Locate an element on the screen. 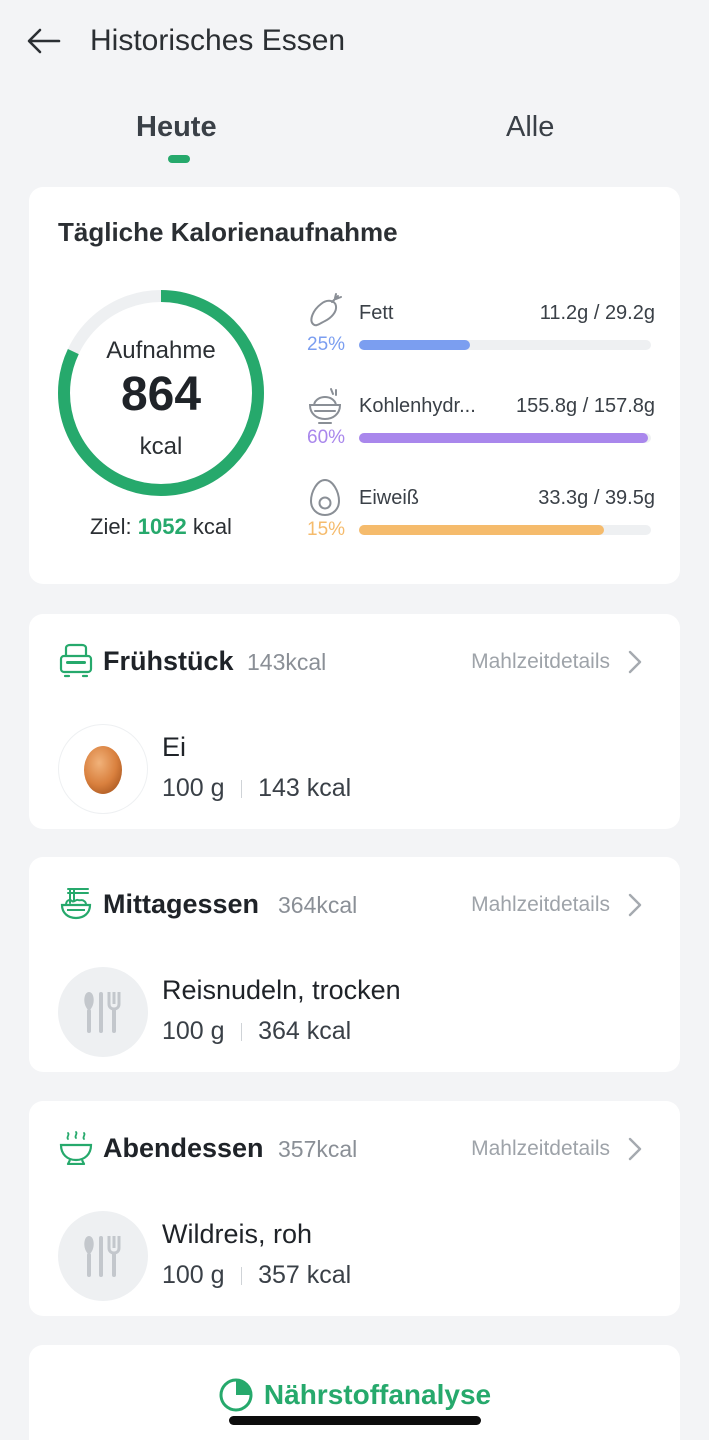 The width and height of the screenshot is (709, 1440). drumstick-icon is located at coordinates (326, 310).